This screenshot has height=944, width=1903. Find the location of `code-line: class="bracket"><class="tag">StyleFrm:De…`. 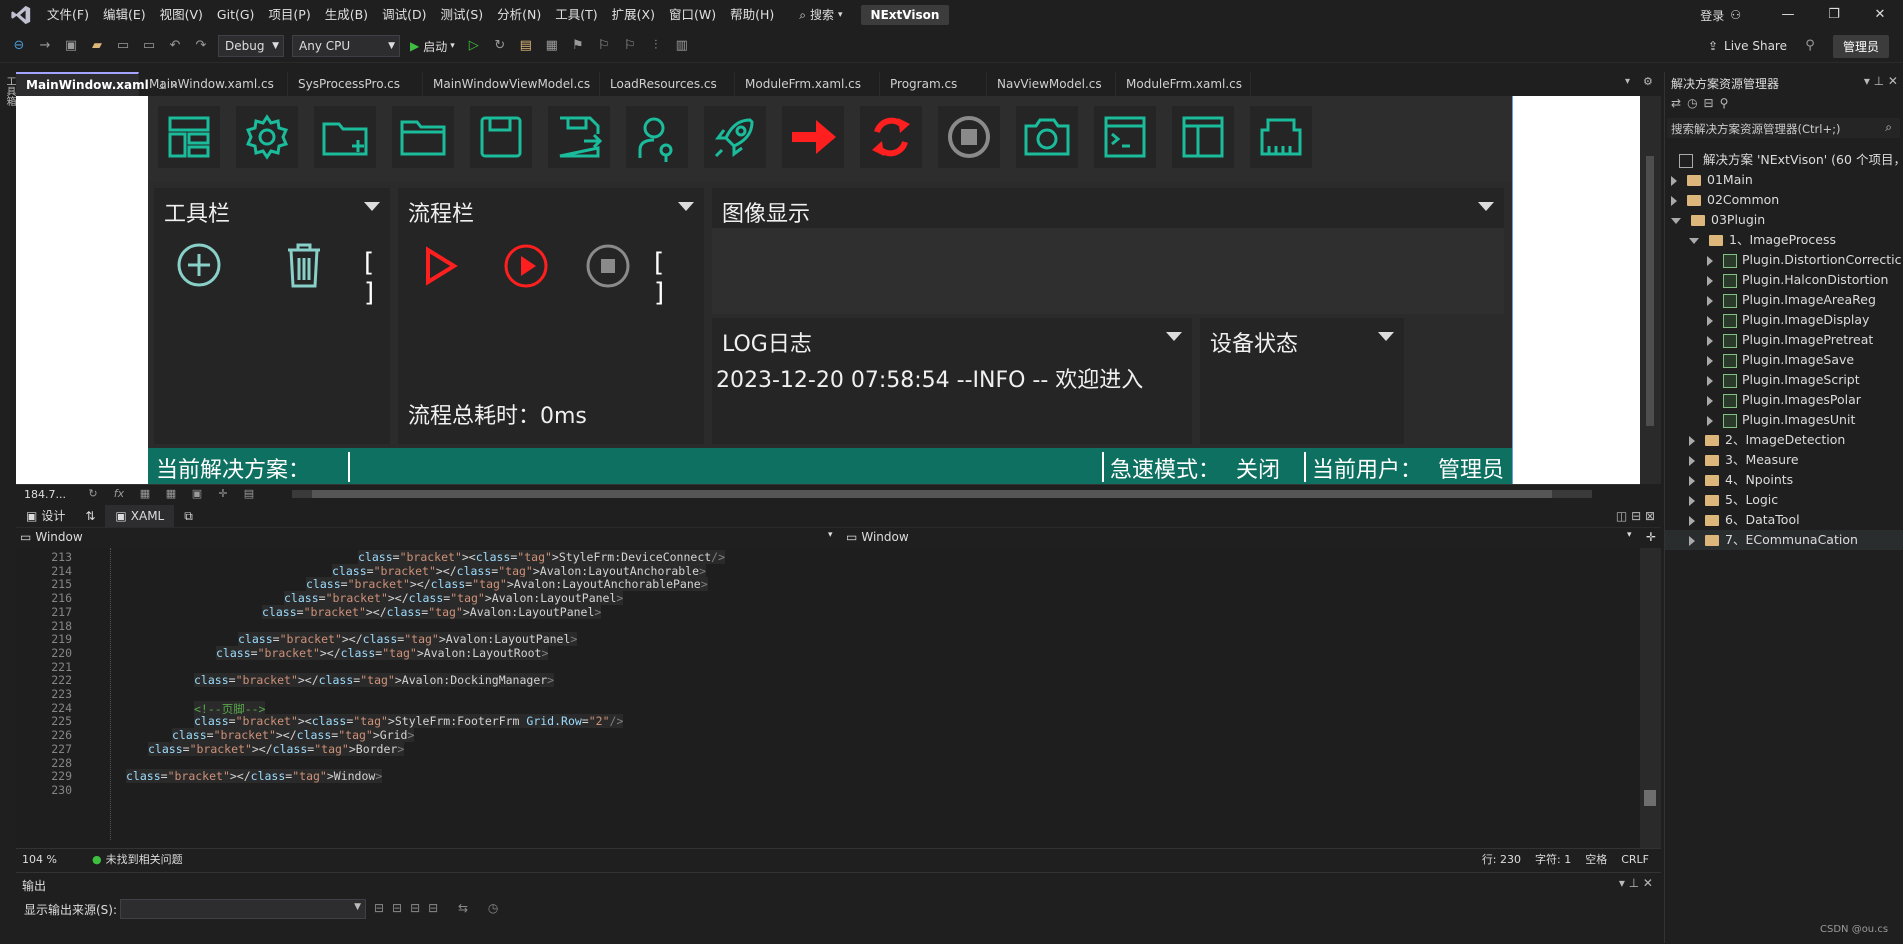

code-line: class="bracket"><class="tag">StyleFrm:De… is located at coordinates (542, 557).